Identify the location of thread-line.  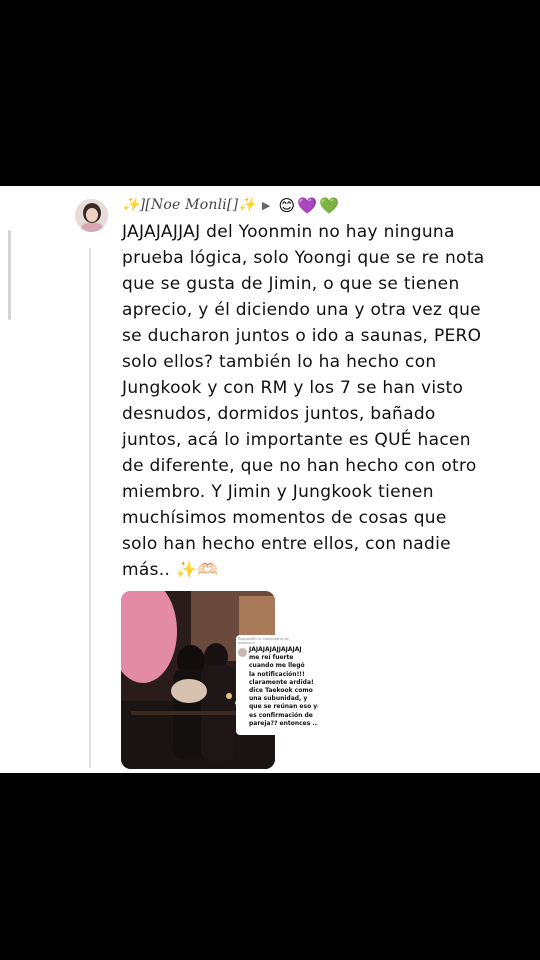
(90, 508).